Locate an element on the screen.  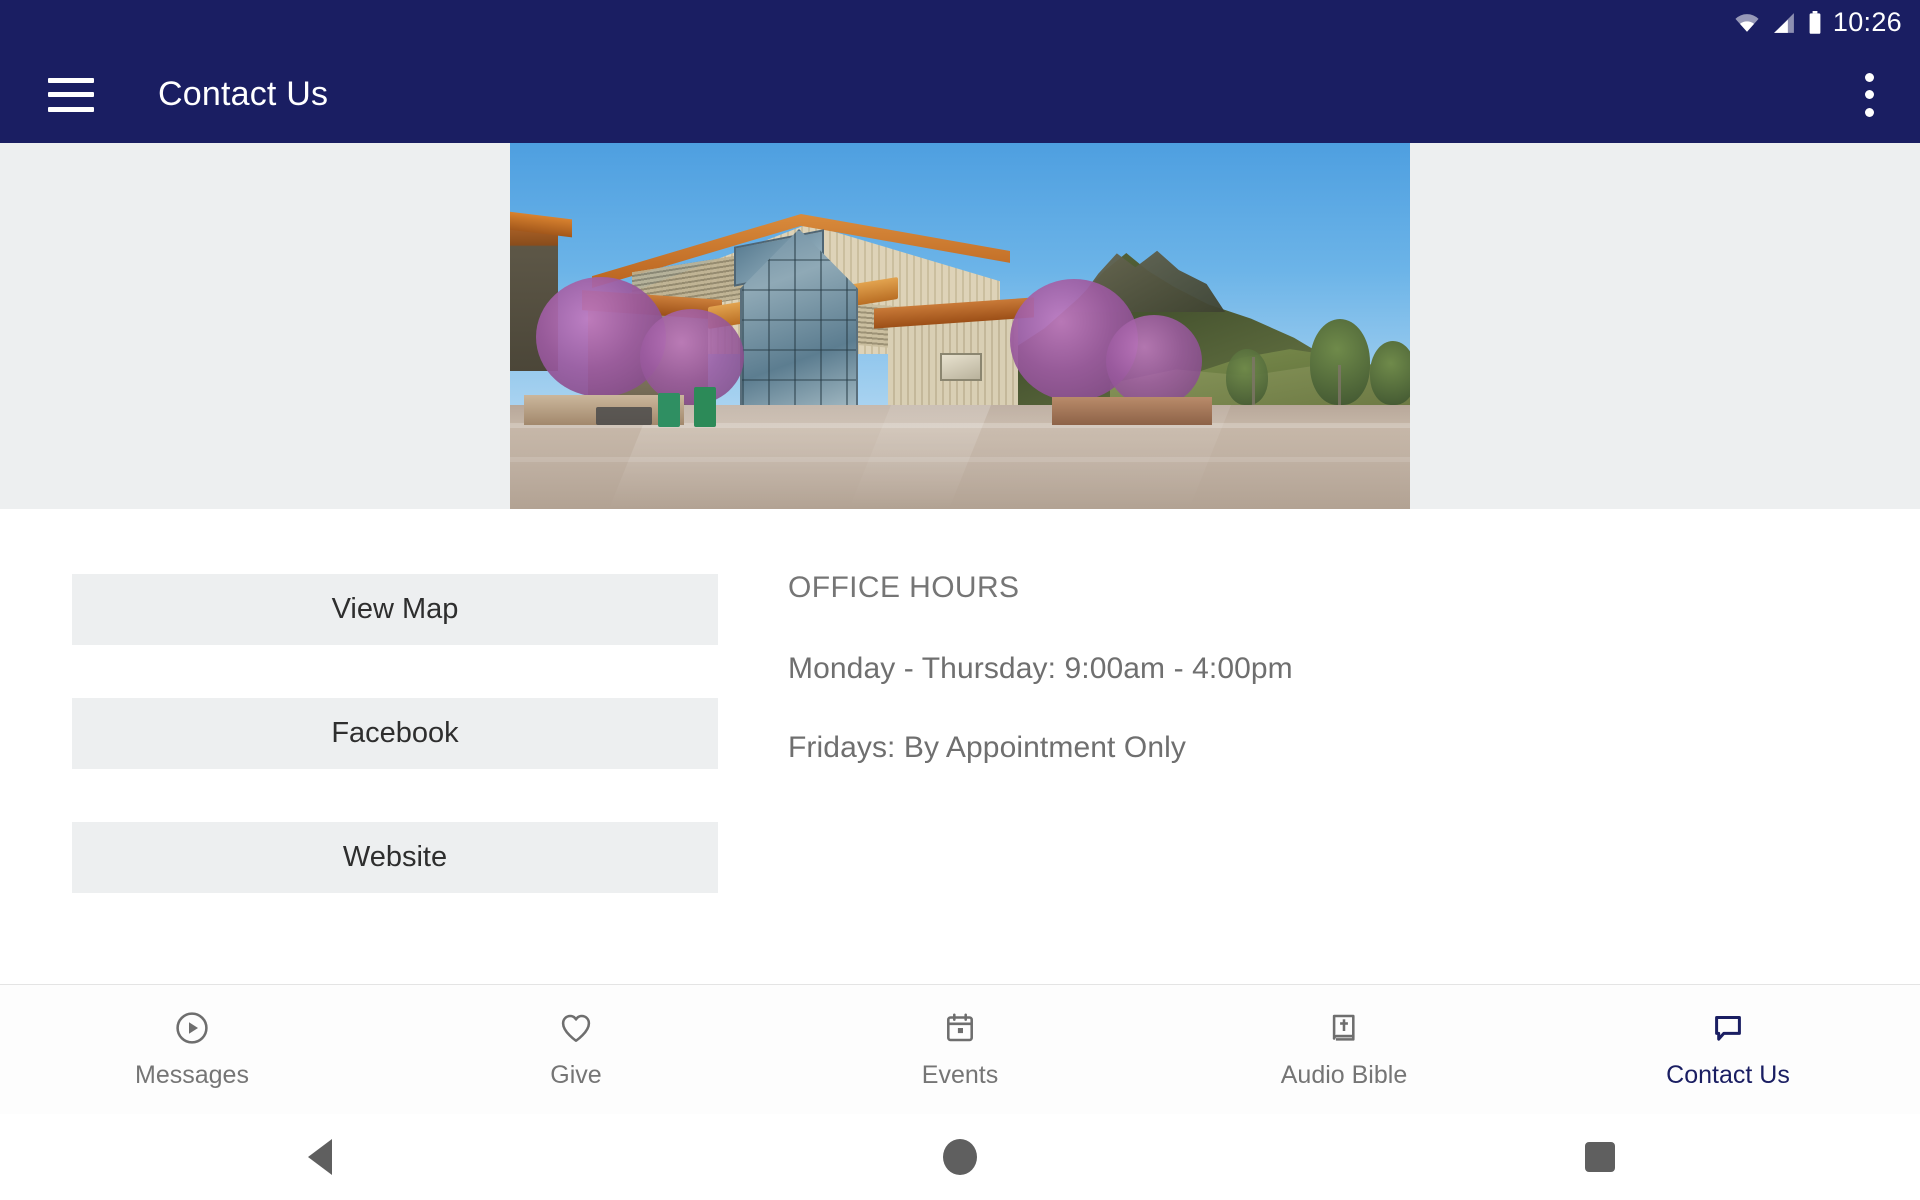
tab-give: Give is located at coordinates (576, 1049).